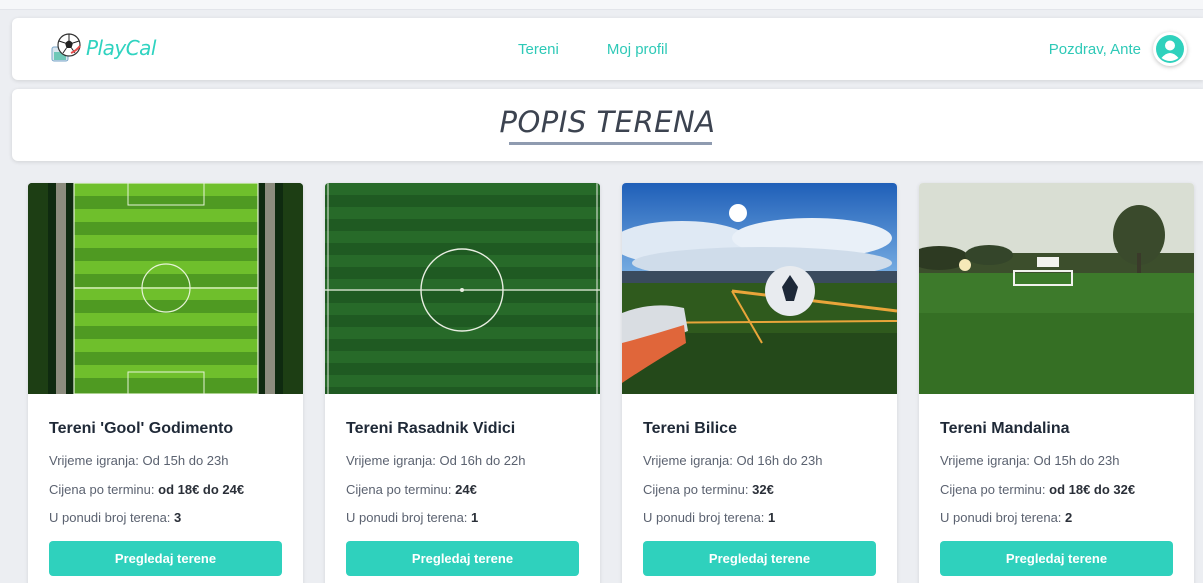 This screenshot has width=1203, height=583. What do you see at coordinates (436, 460) in the screenshot?
I see `card-playing-time: Vrijeme igranja: Od 16h do 22h` at bounding box center [436, 460].